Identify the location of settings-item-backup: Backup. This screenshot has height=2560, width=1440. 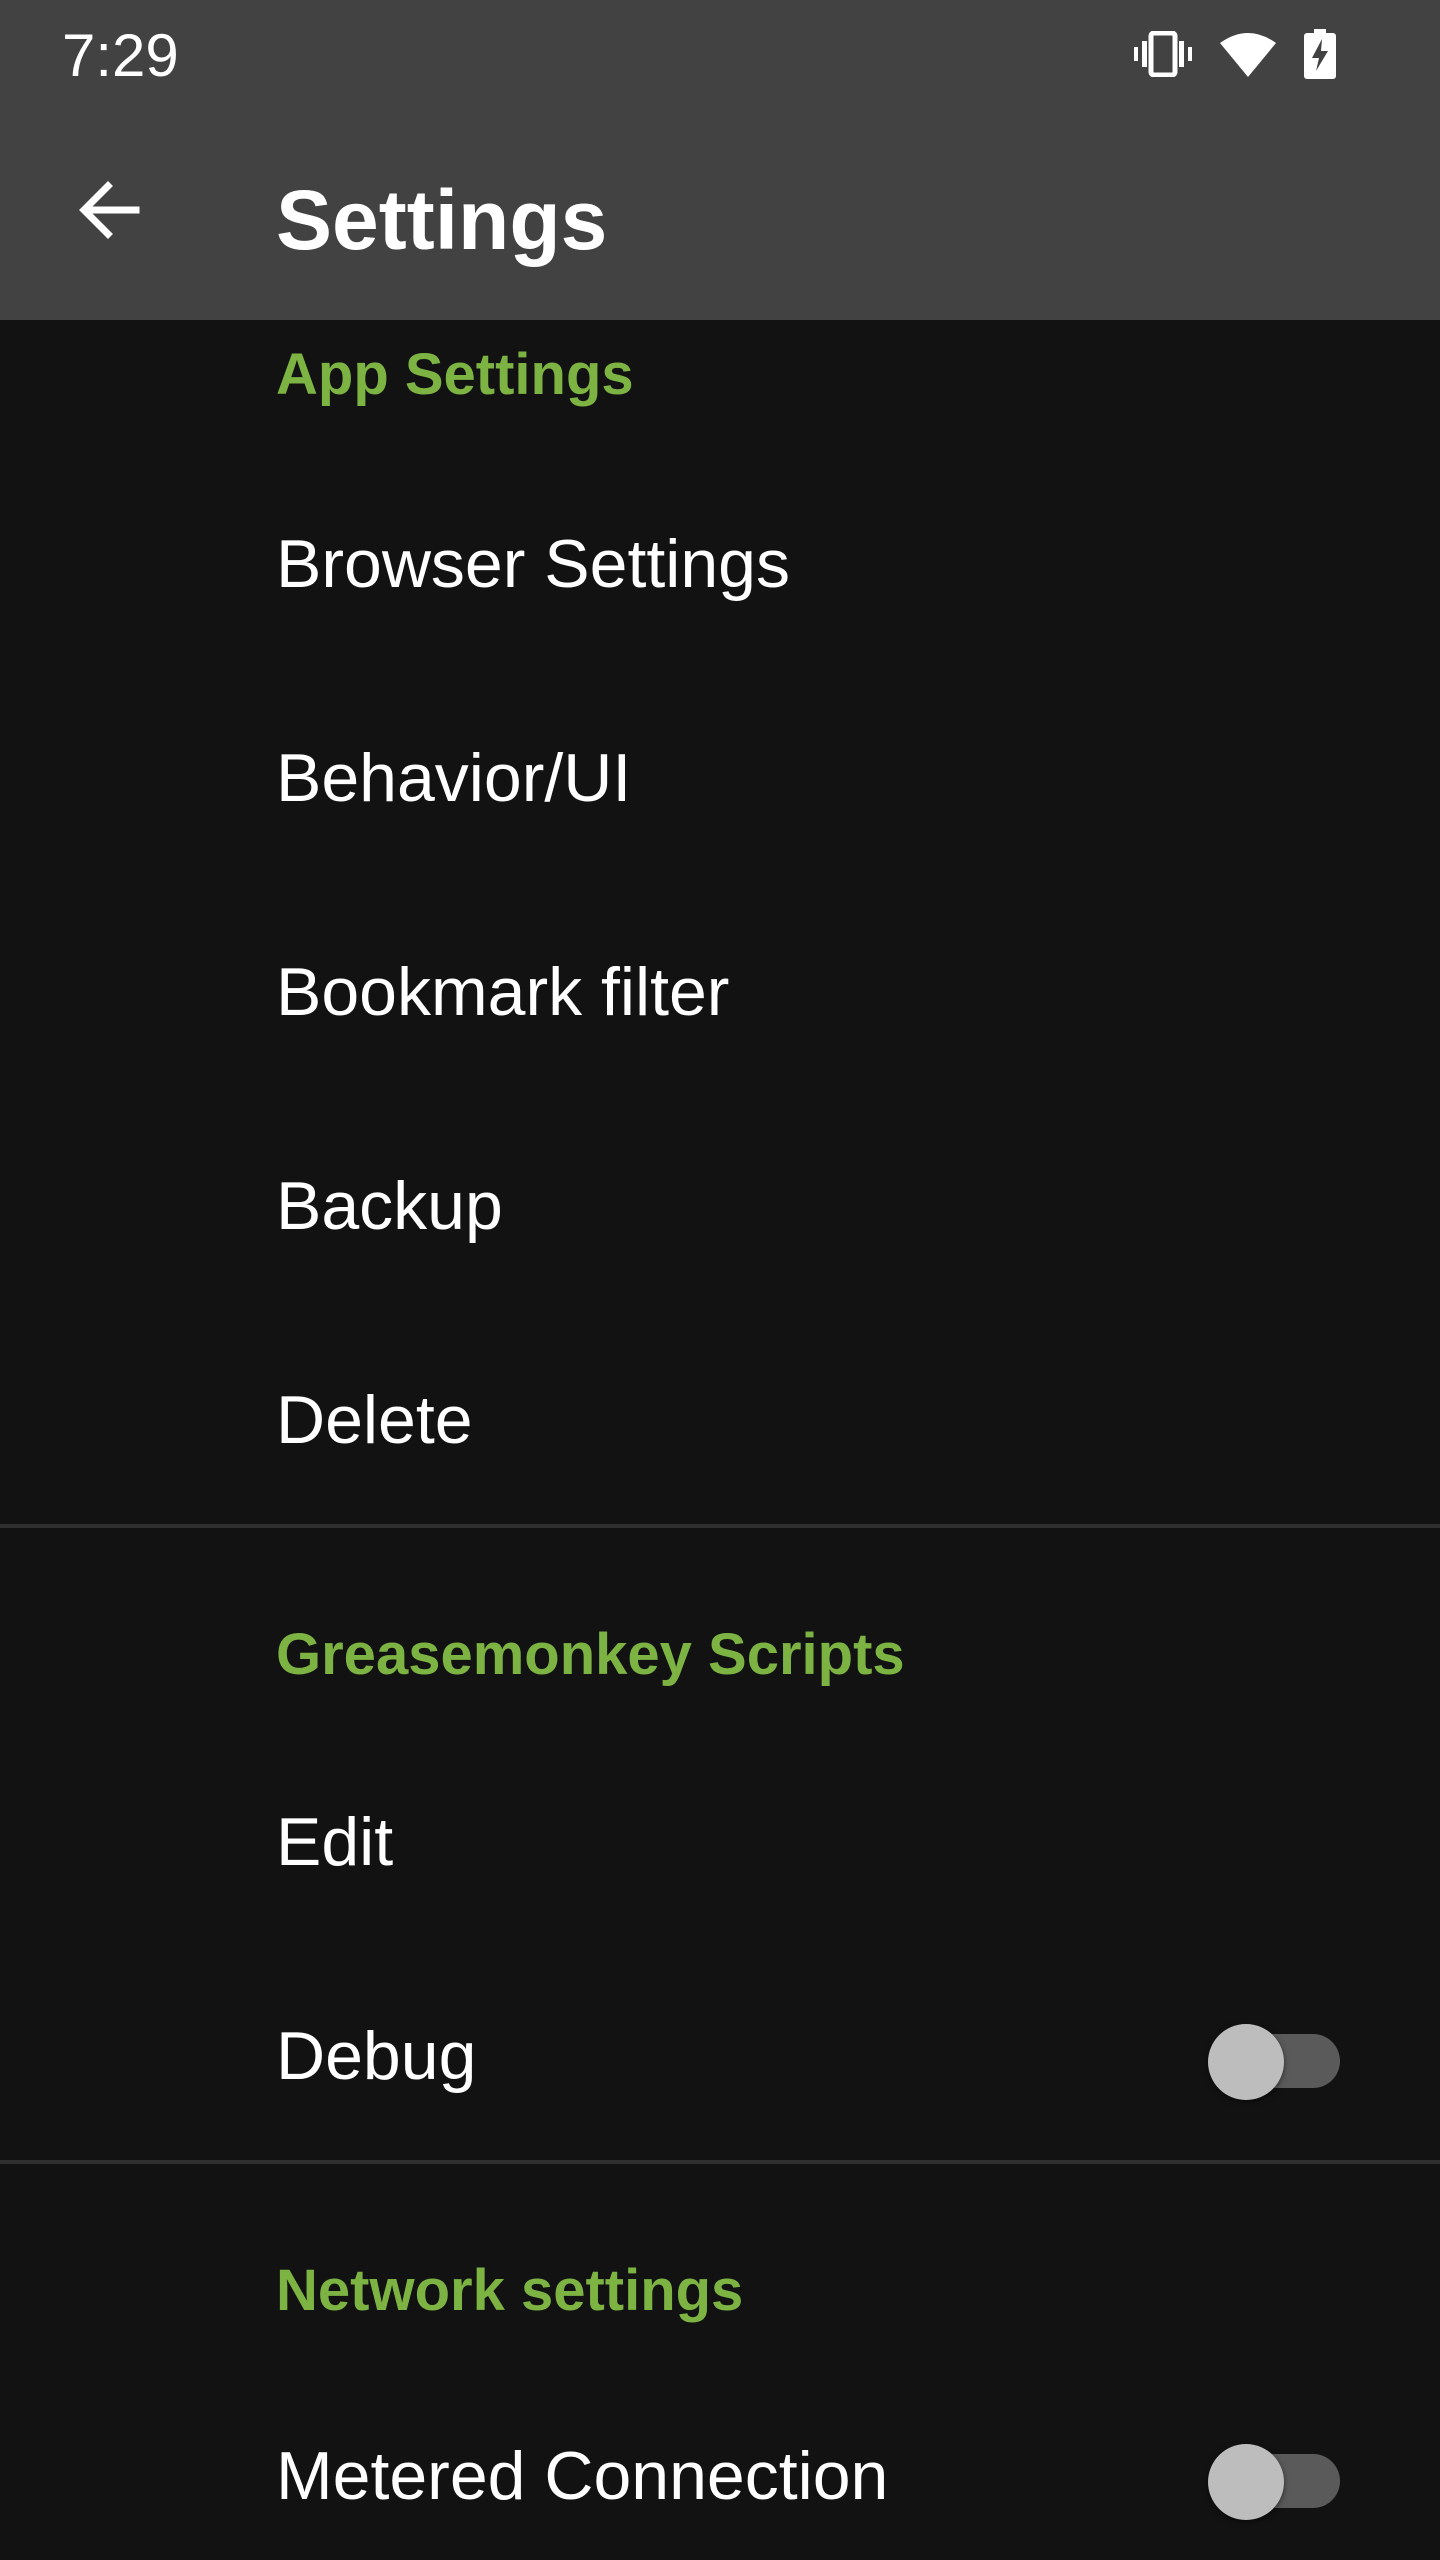
(720, 1203).